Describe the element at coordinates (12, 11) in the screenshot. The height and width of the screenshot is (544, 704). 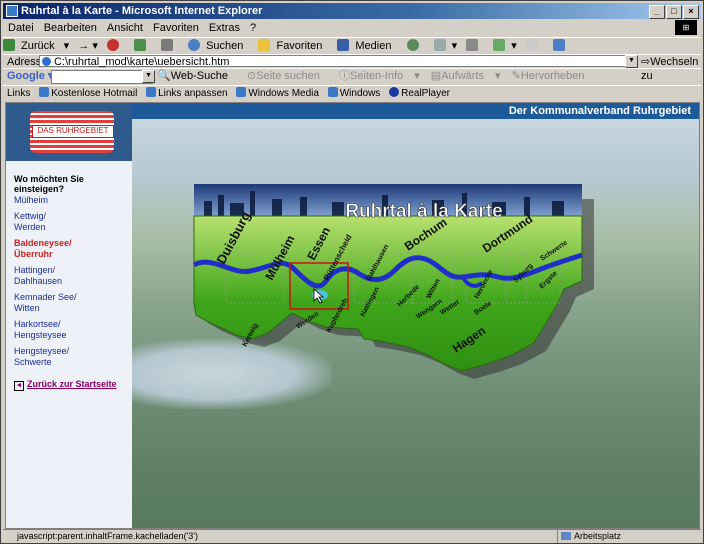
I see `ie-icon` at that location.